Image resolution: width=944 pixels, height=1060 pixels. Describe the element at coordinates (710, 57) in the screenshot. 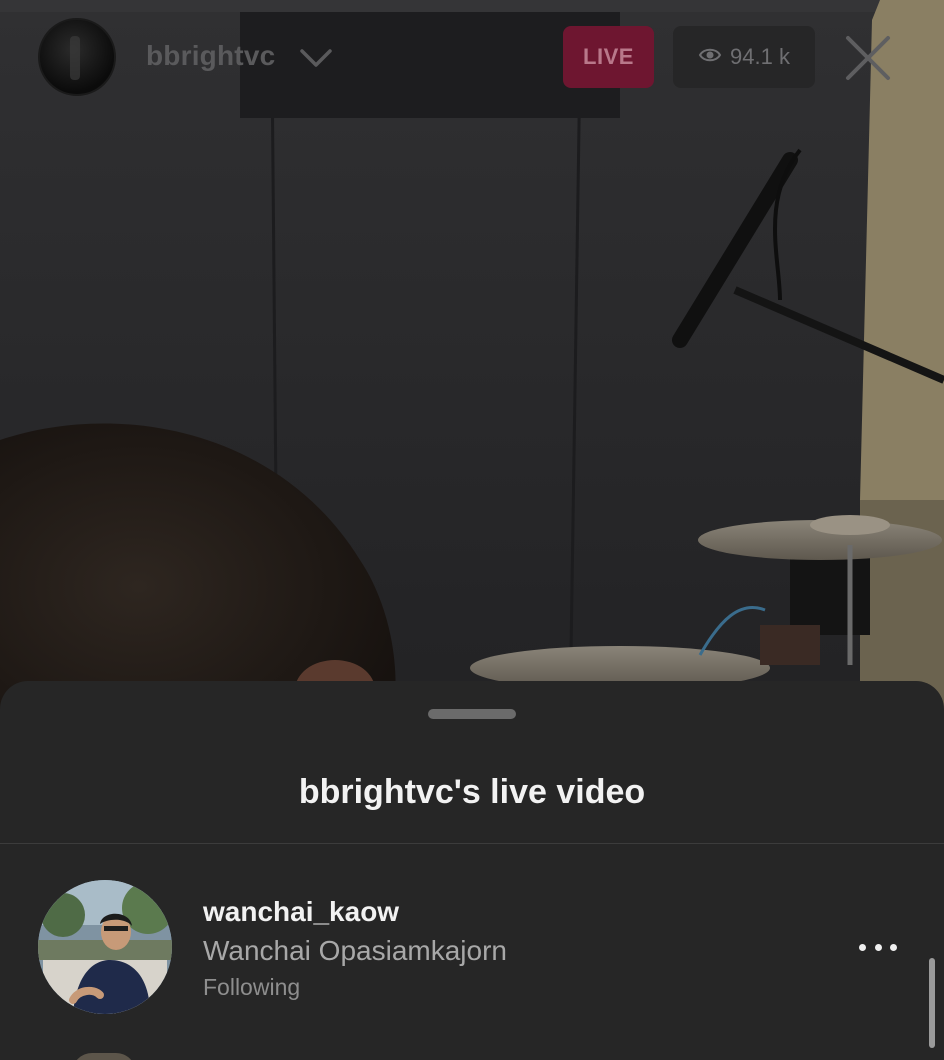

I see `eye-icon` at that location.